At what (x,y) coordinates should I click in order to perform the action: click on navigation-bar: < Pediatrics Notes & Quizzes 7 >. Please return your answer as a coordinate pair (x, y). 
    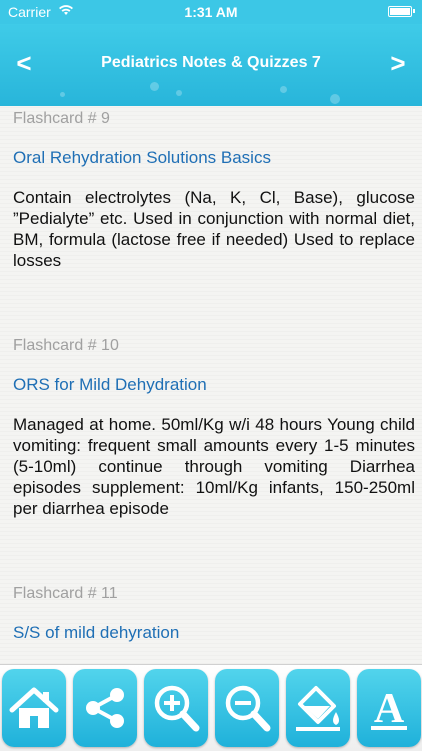
    Looking at the image, I should click on (211, 65).